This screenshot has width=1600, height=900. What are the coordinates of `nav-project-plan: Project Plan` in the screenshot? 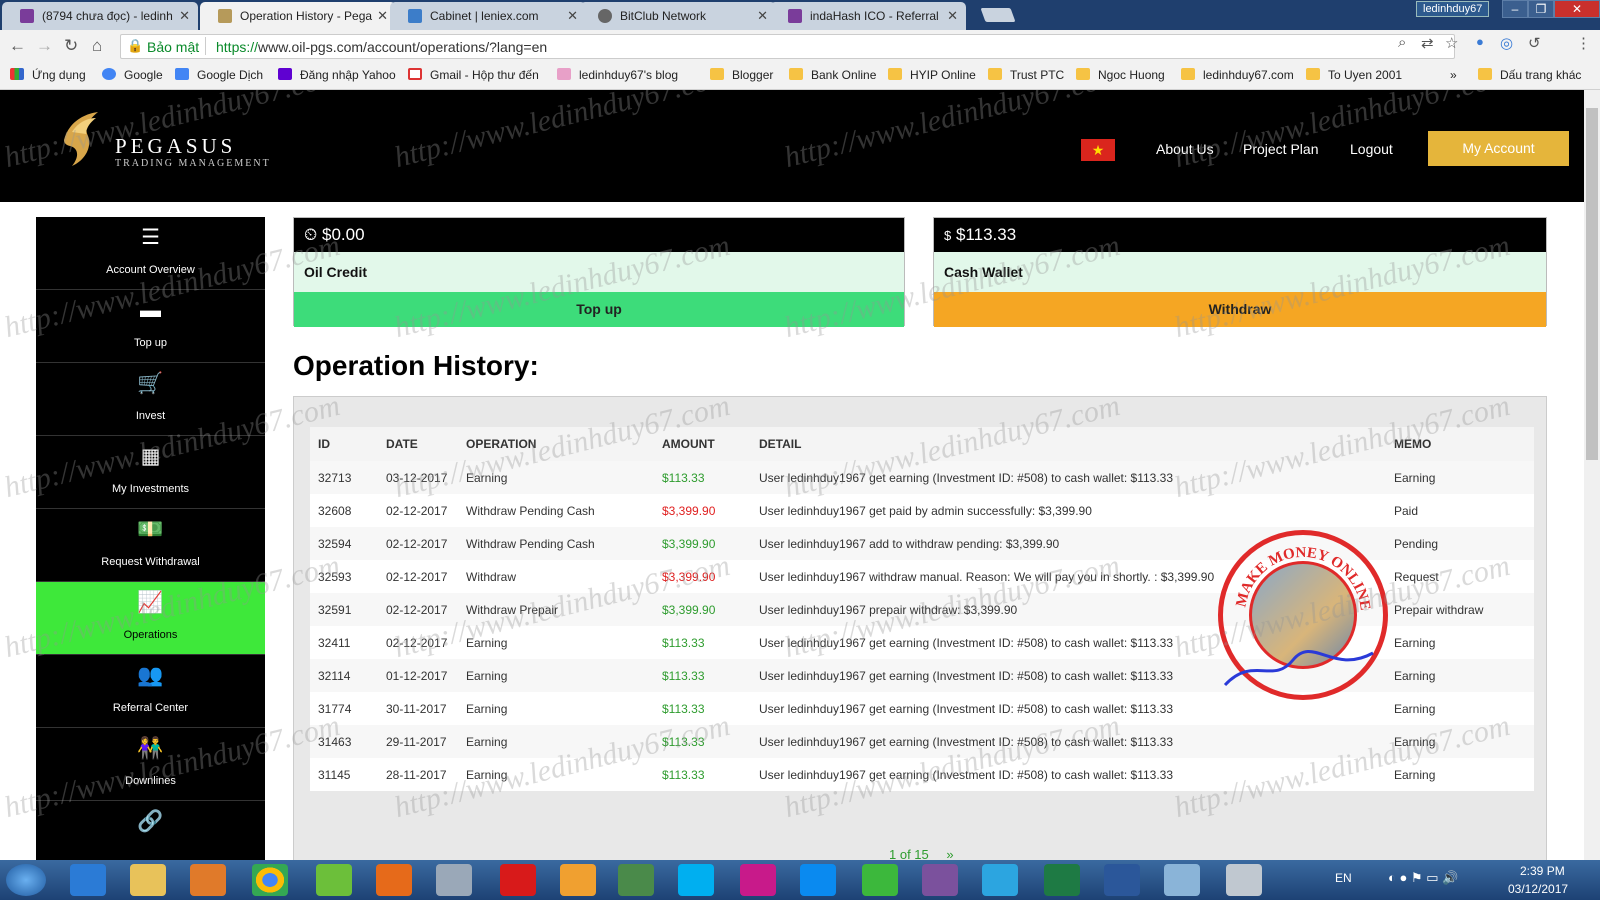 It's located at (1280, 149).